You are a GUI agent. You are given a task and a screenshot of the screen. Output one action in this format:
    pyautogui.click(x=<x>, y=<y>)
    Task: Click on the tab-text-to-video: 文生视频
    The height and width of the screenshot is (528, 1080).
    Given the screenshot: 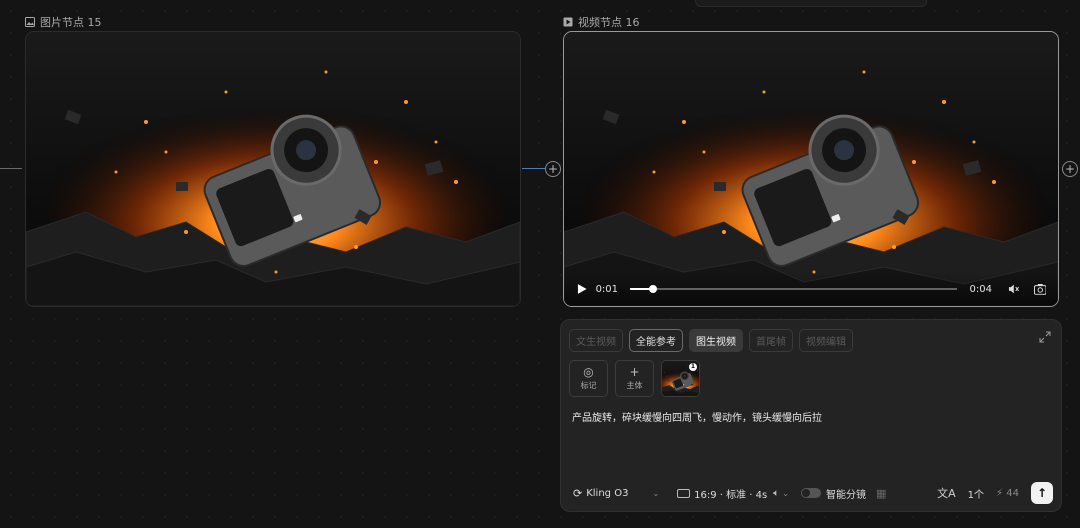 What is the action you would take?
    pyautogui.click(x=596, y=340)
    